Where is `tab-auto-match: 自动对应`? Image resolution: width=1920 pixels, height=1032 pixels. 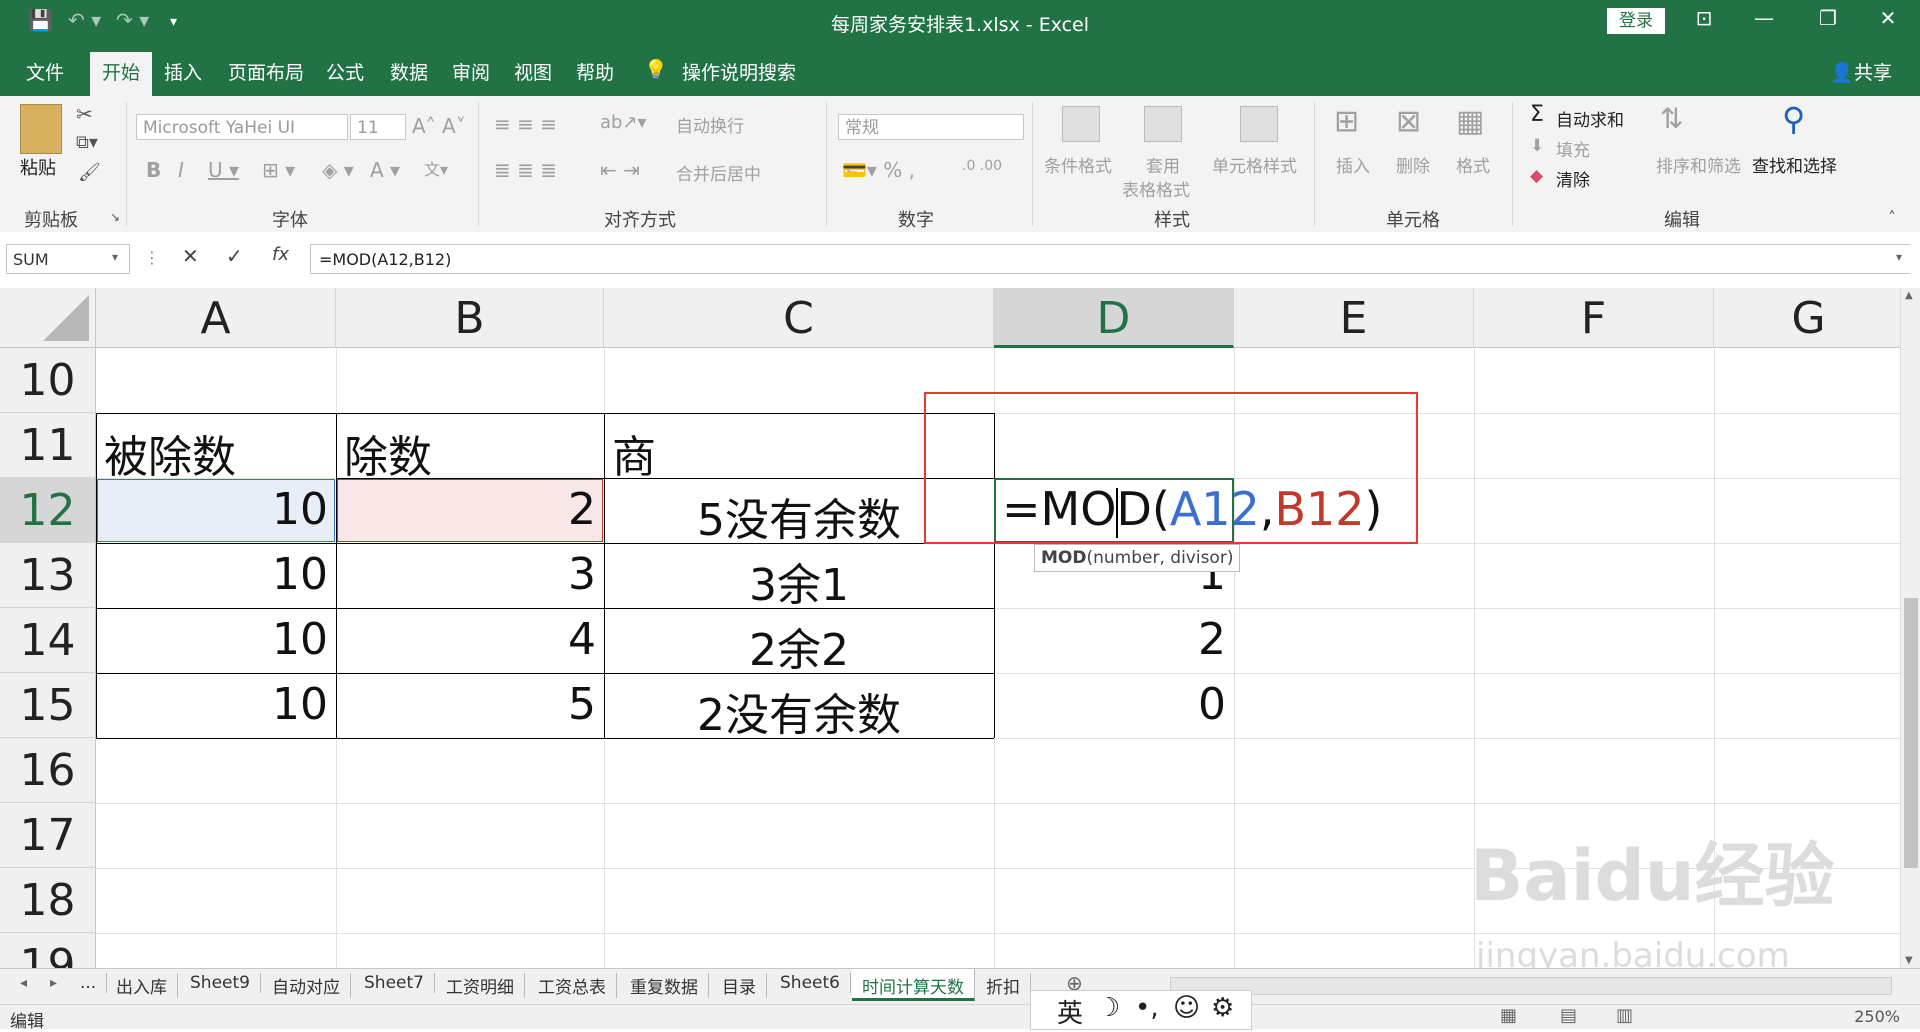
tab-auto-match: 自动对应 is located at coordinates (306, 985).